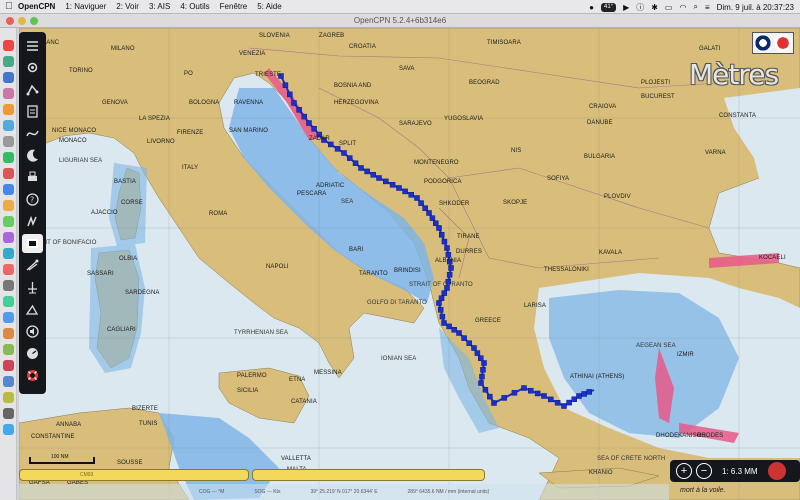 The image size is (800, 500). I want to click on temperature-badge: 41°, so click(608, 7).